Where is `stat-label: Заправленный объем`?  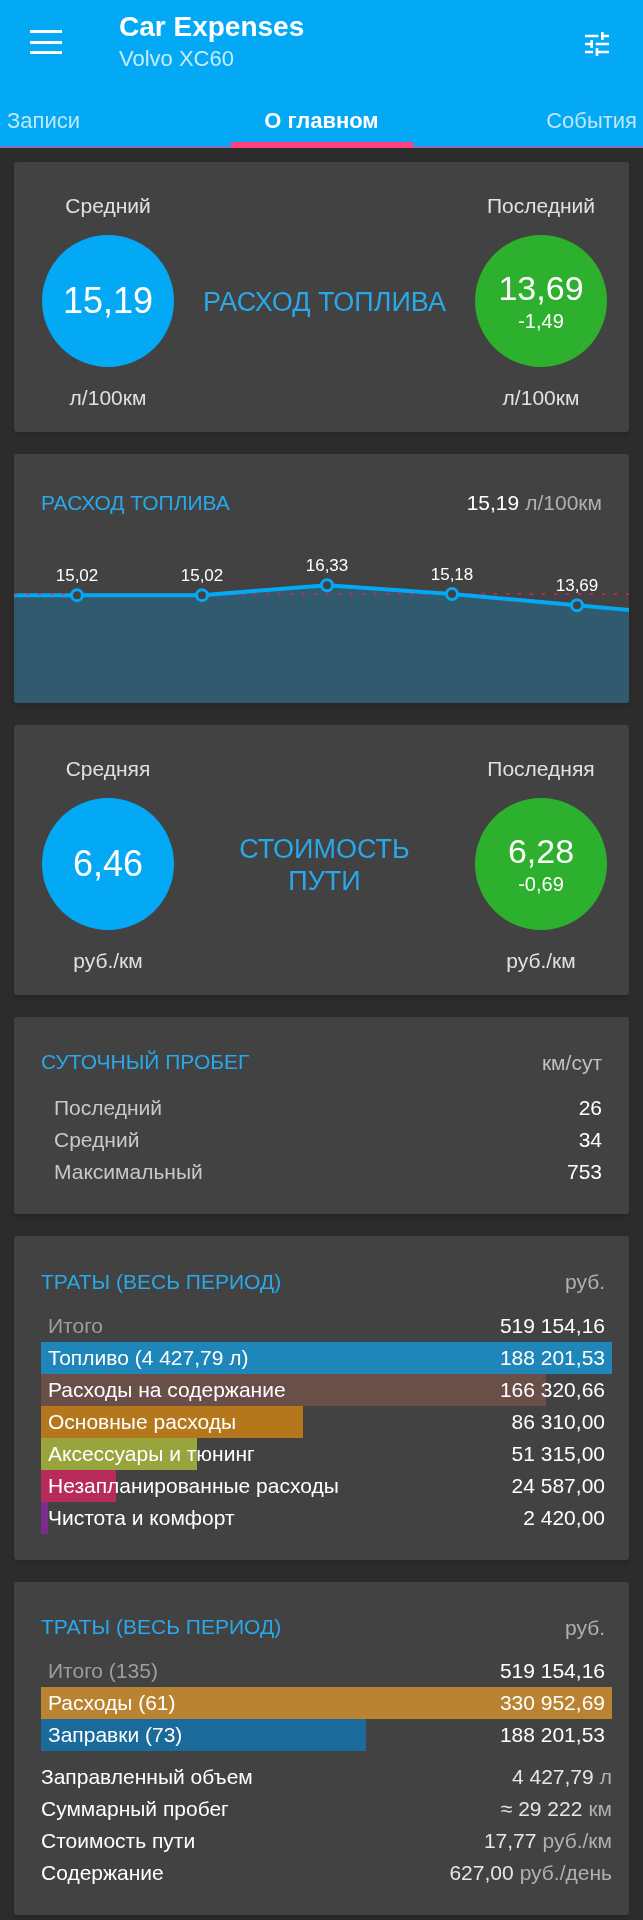
stat-label: Заправленный объем is located at coordinates (147, 1777).